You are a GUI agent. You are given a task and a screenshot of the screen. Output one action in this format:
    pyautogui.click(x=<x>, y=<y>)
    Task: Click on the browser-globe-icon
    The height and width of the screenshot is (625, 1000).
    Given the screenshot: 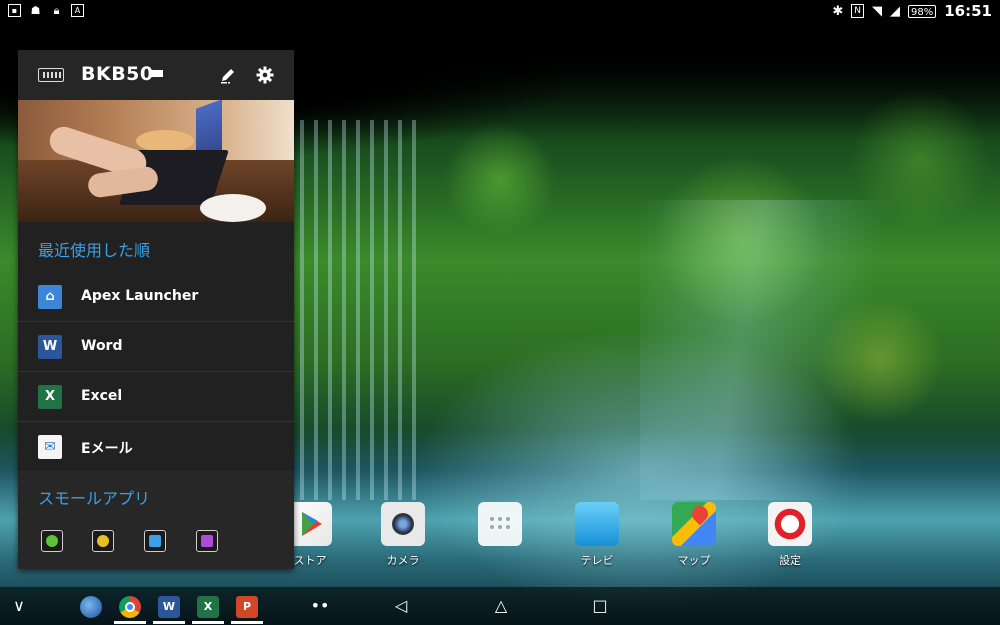 What is the action you would take?
    pyautogui.click(x=91, y=607)
    